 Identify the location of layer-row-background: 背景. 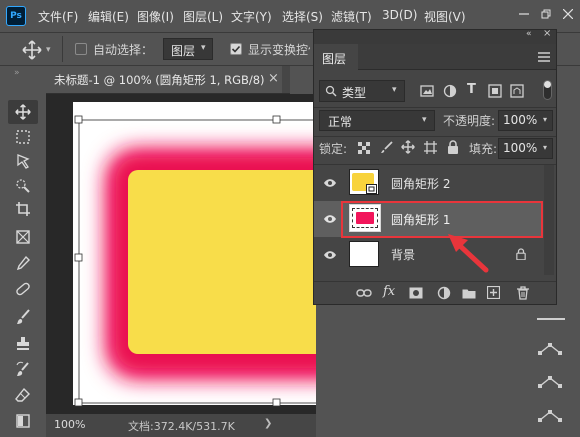
(428, 255).